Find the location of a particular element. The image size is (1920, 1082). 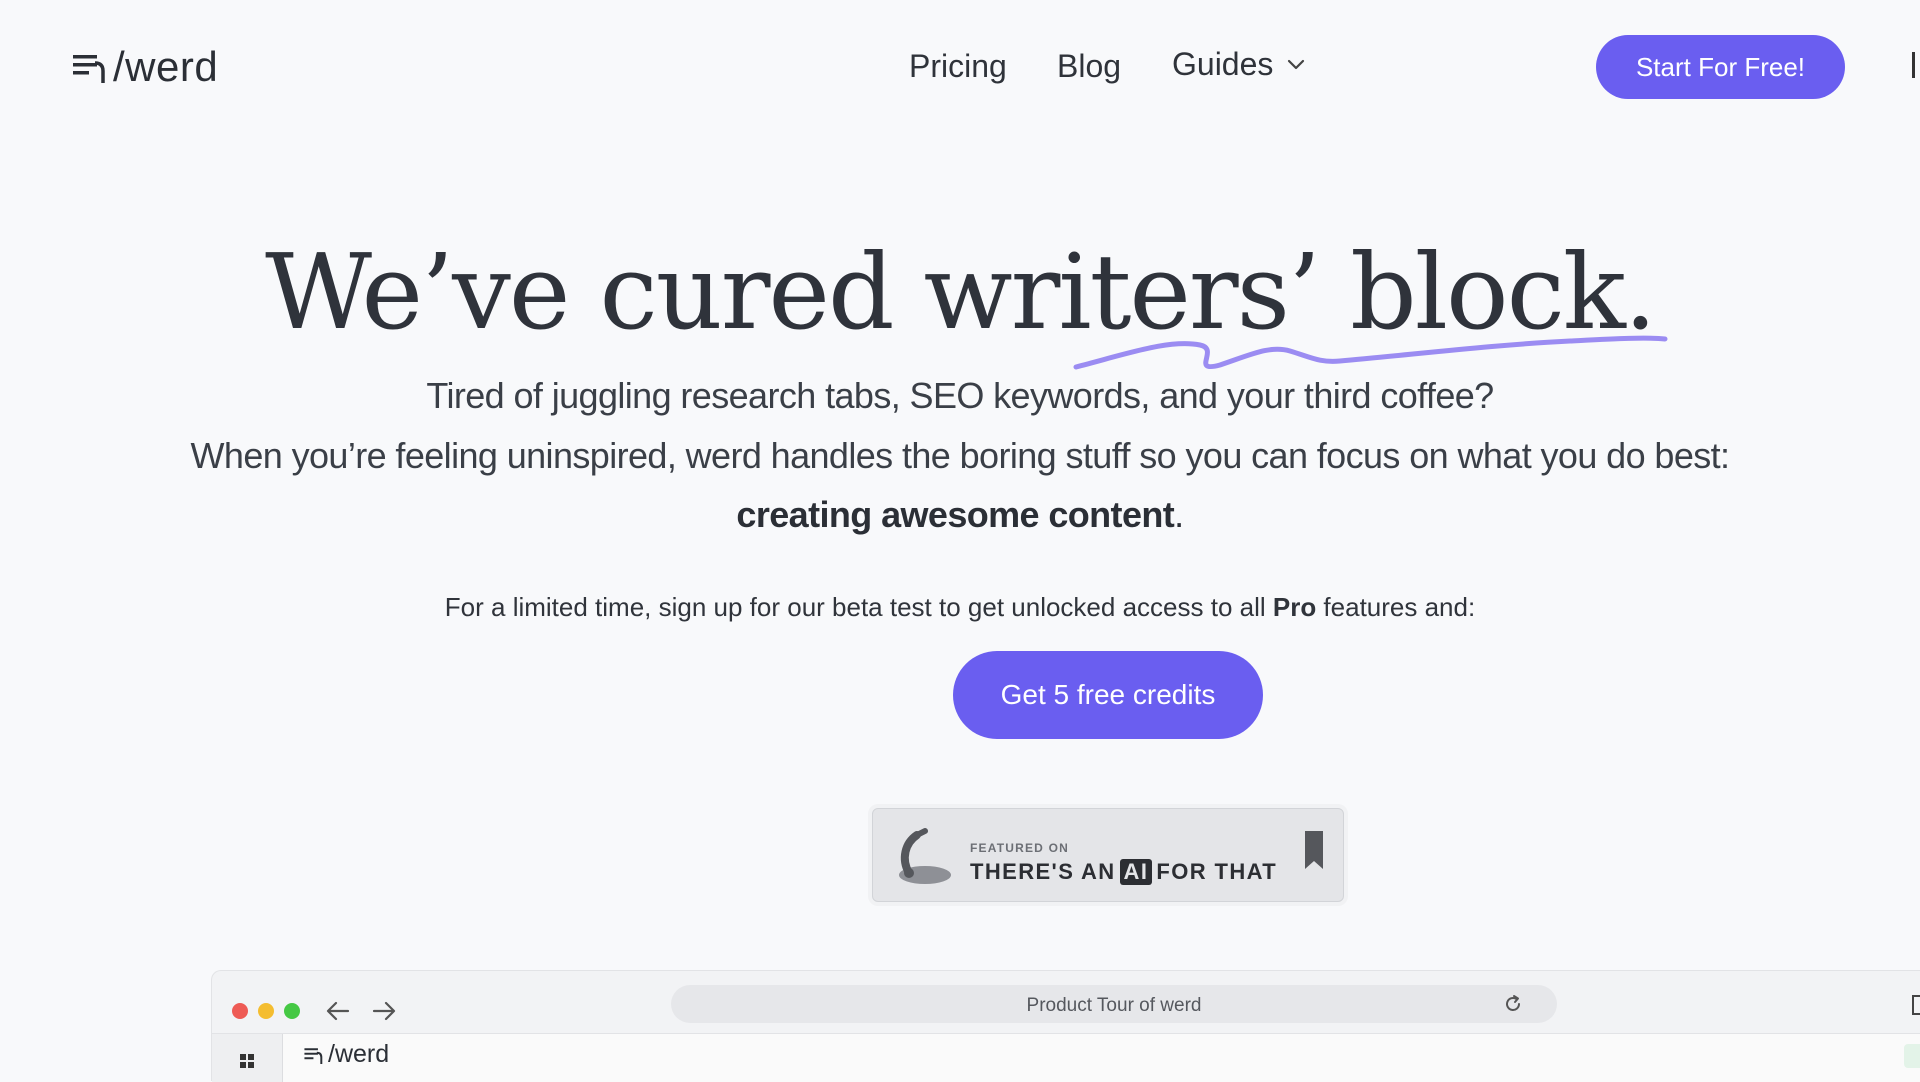

get-free-credits-button: Get 5 free credits is located at coordinates (1108, 695).